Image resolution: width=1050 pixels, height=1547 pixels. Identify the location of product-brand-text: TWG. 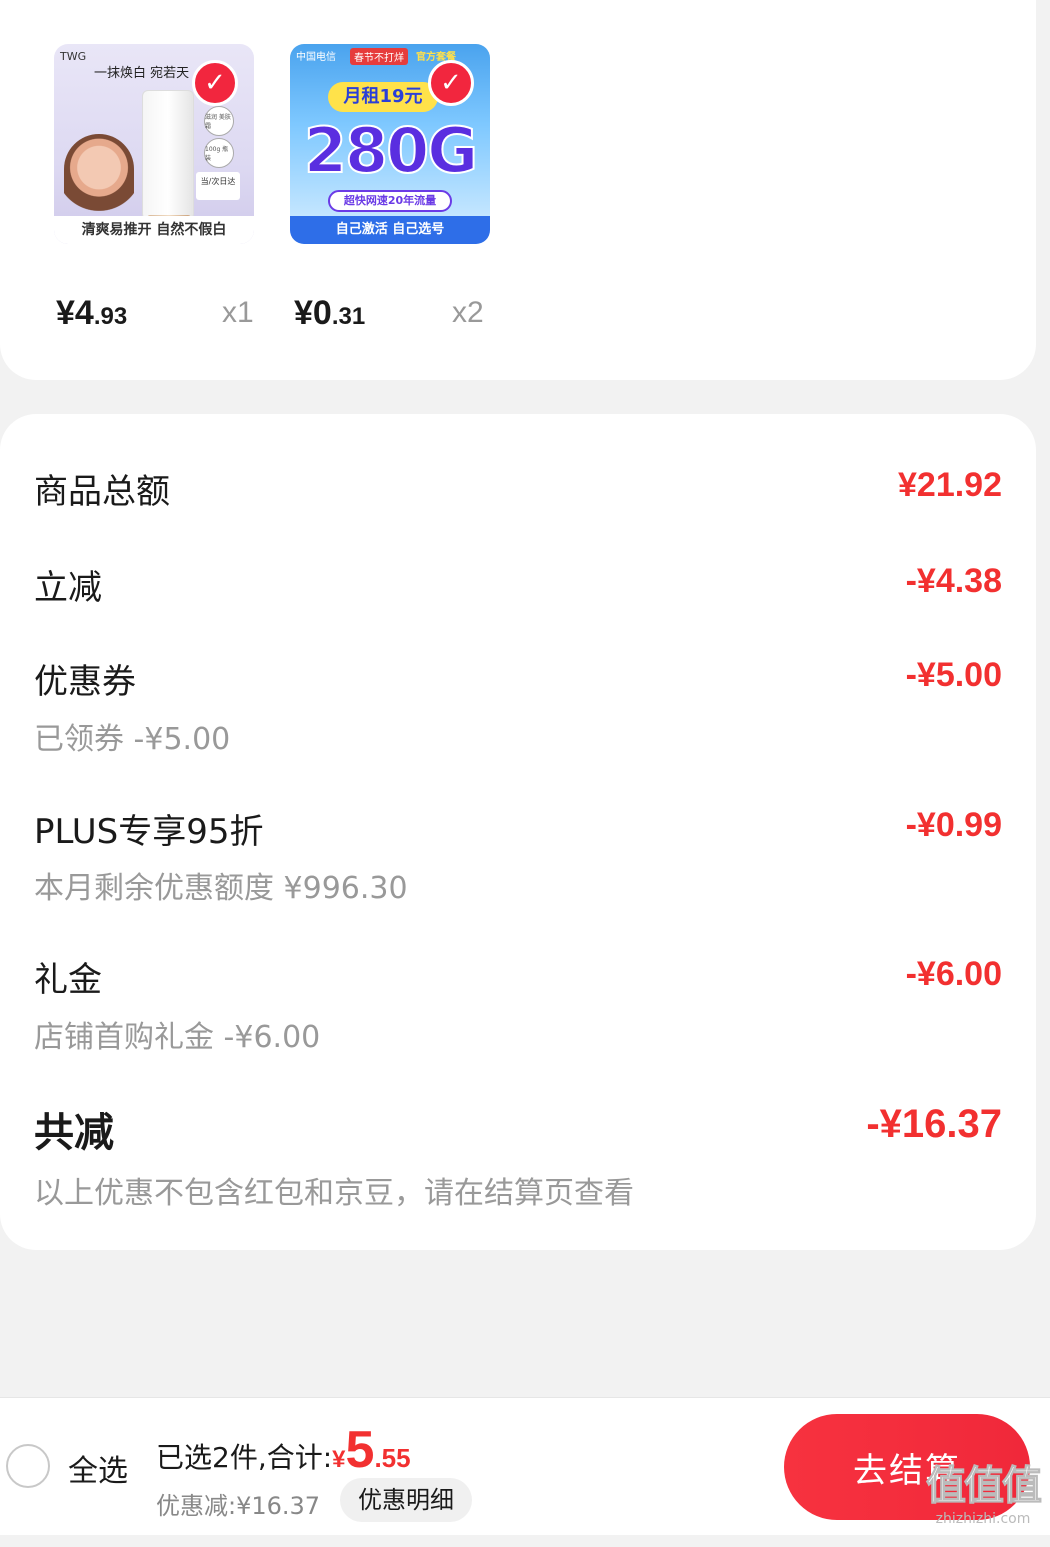
(73, 56).